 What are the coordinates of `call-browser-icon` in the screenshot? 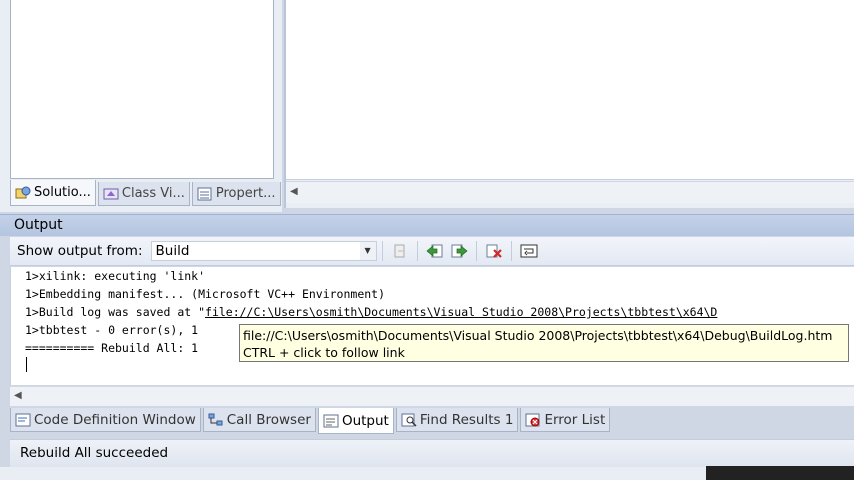 It's located at (216, 420).